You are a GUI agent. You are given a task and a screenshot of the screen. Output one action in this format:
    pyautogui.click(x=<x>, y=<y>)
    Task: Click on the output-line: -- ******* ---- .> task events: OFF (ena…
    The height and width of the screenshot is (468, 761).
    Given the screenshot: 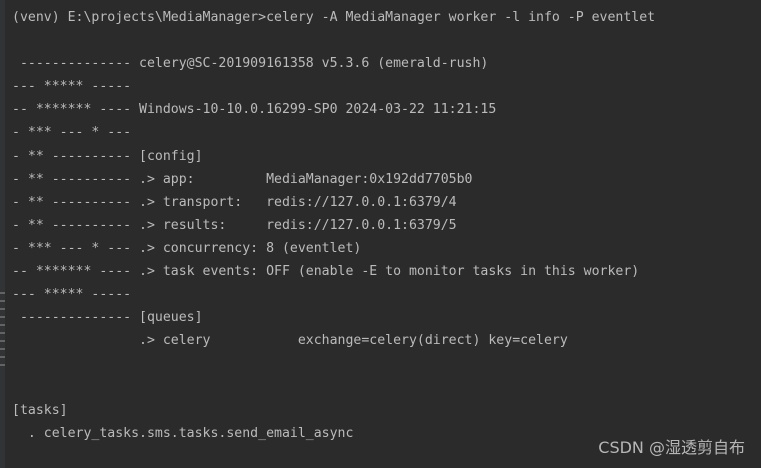 What is the action you would take?
    pyautogui.click(x=326, y=272)
    